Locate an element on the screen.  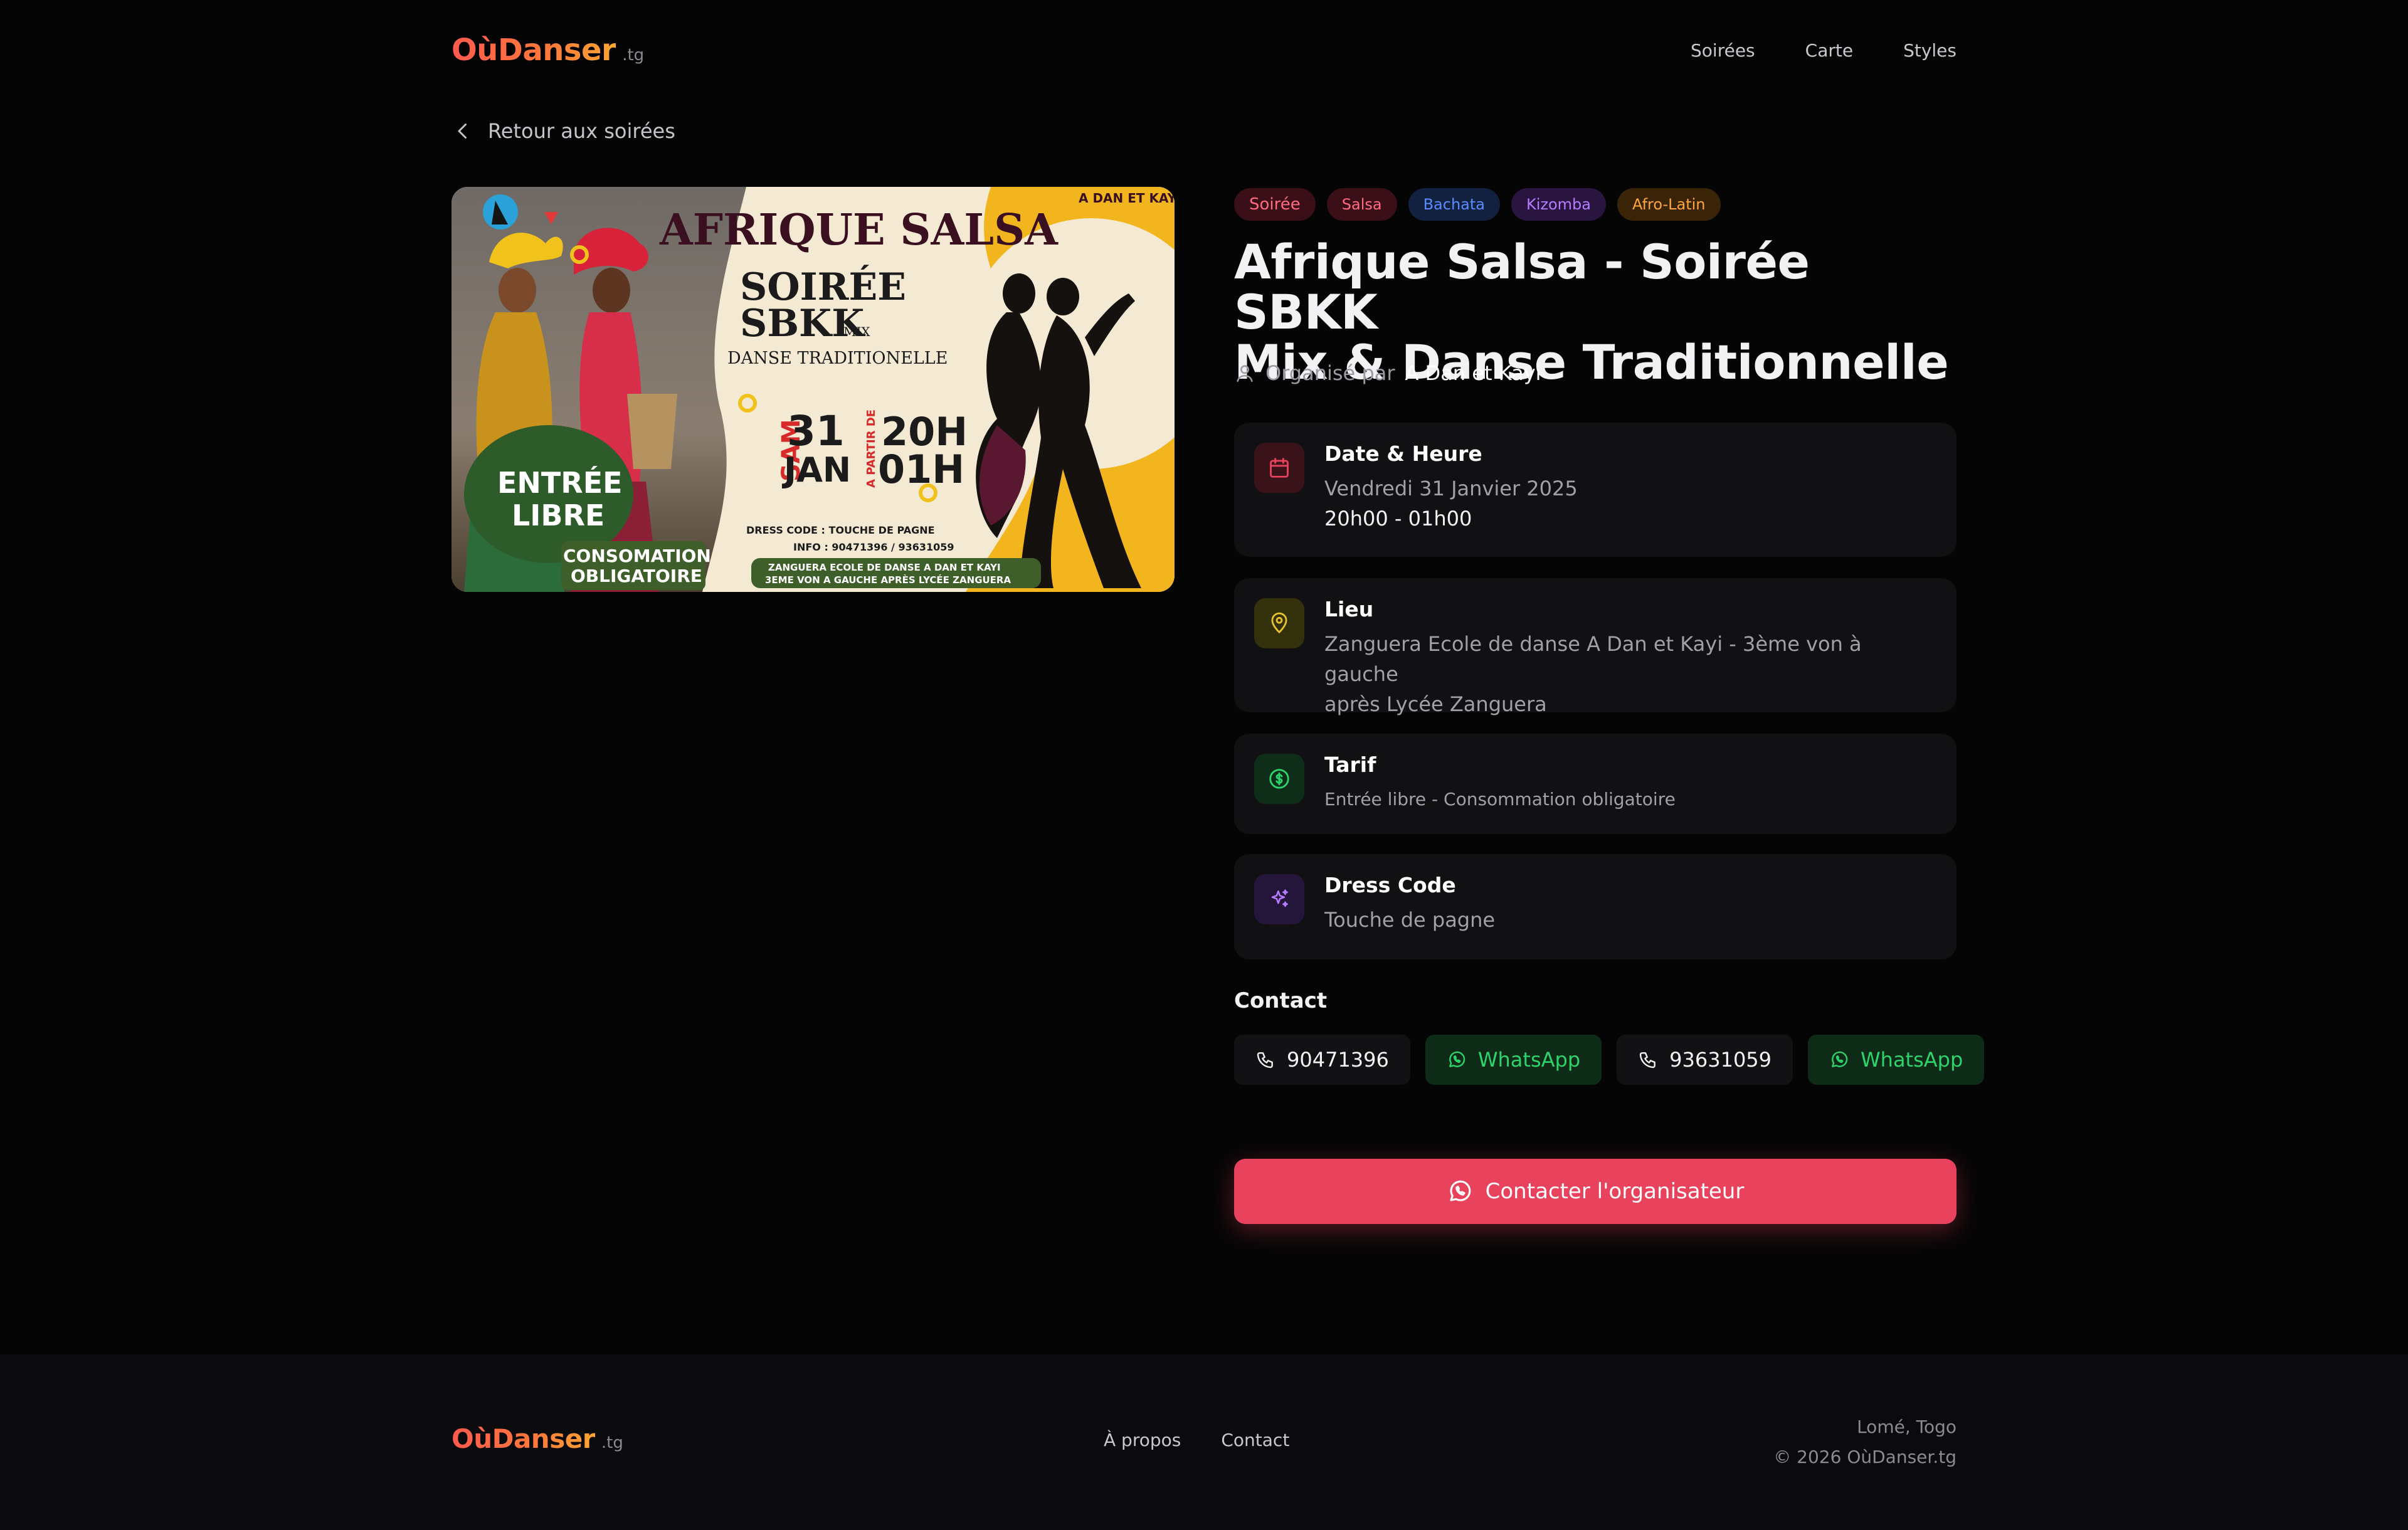
logo-tld: .tg is located at coordinates (633, 55).